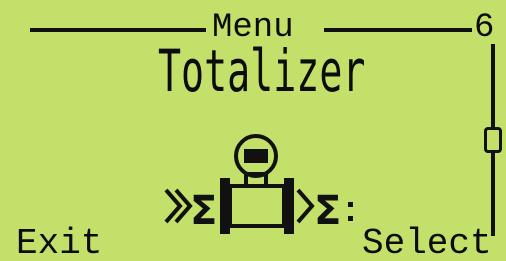 This screenshot has width=506, height=261. I want to click on flowmeter-totalizer-icon: Σ Σ, so click(258, 184).